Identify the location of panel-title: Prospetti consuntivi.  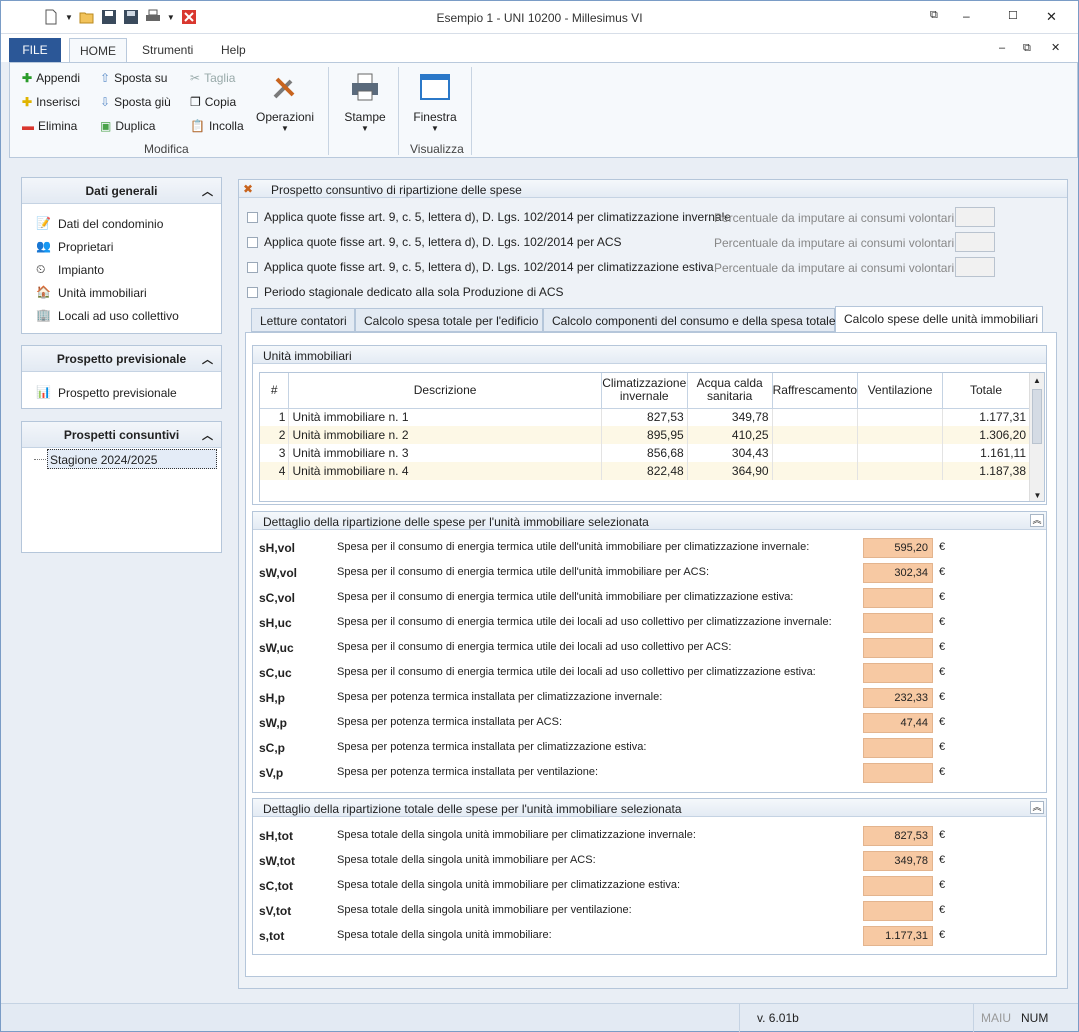
(121, 435).